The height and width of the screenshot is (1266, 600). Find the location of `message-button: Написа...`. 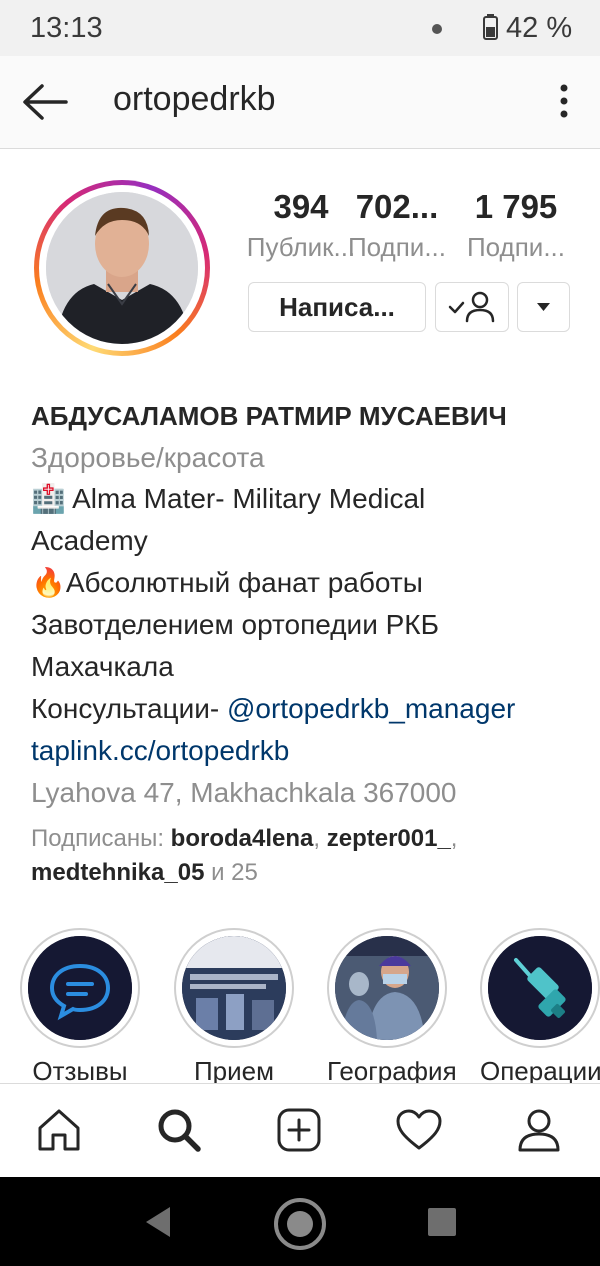

message-button: Написа... is located at coordinates (337, 307).